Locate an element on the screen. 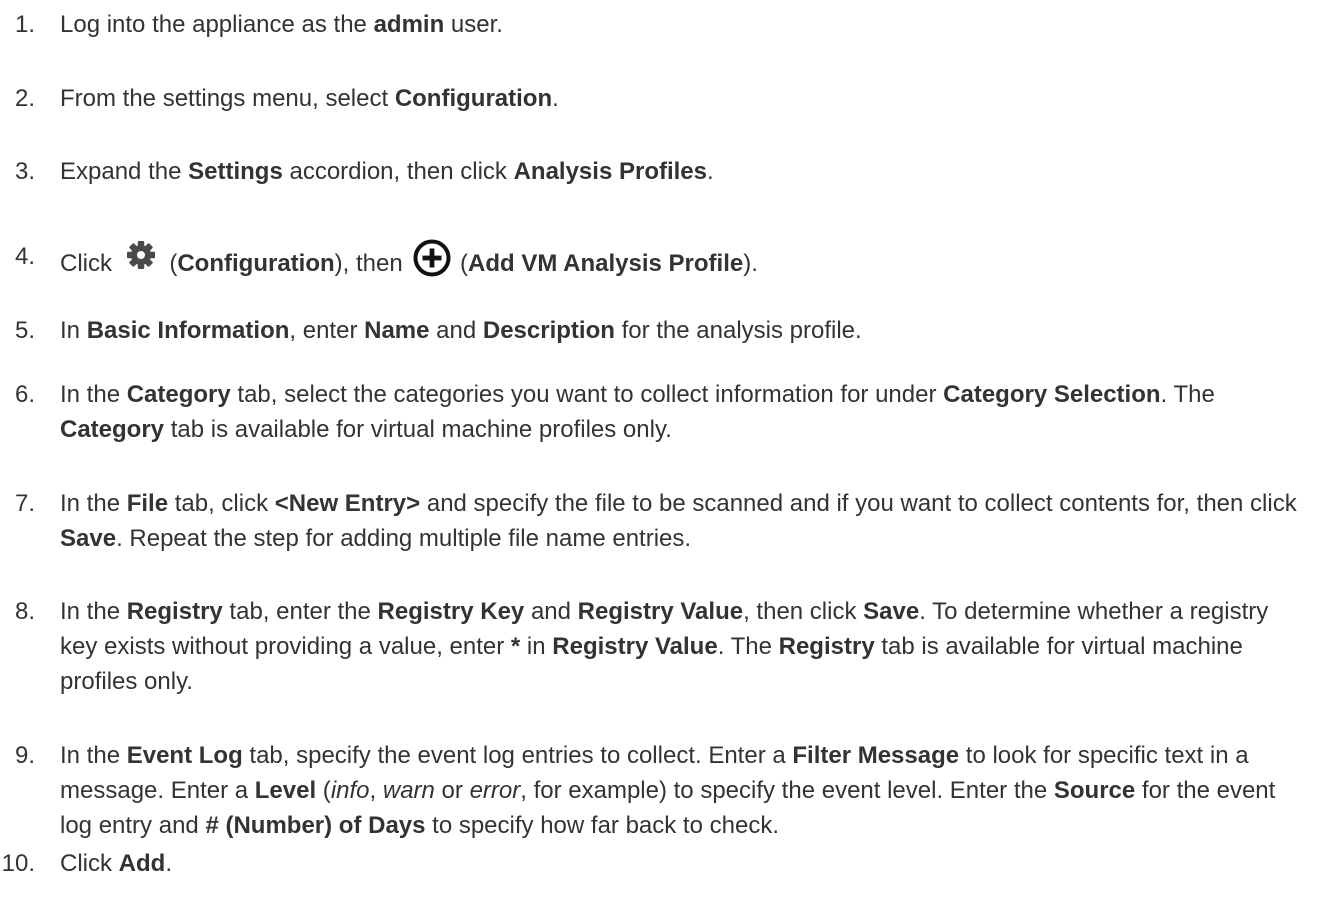 The image size is (1318, 899). step-5-text-2: , enter is located at coordinates (327, 330).